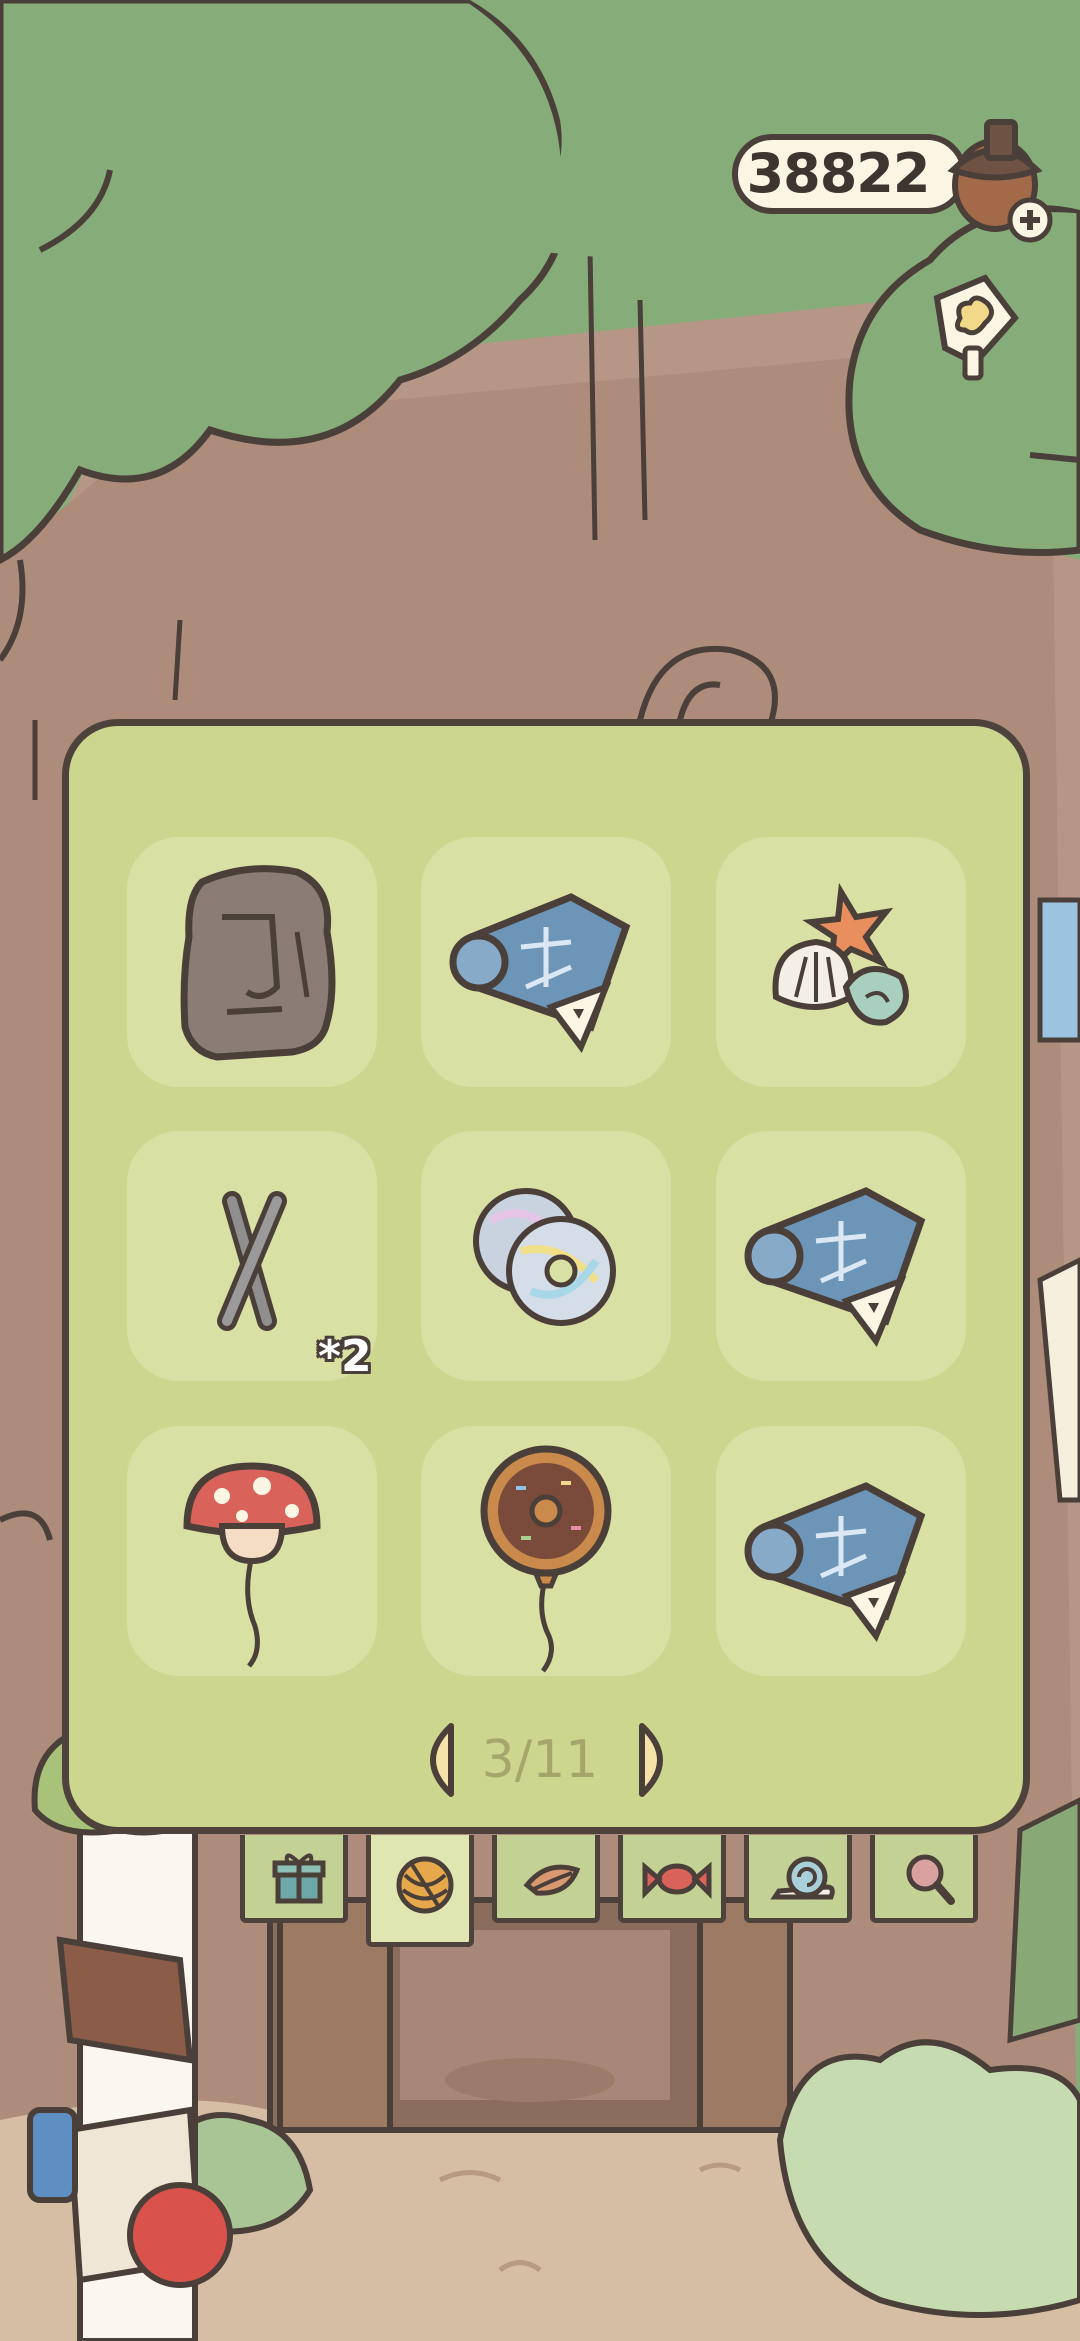 The width and height of the screenshot is (1080, 2341). I want to click on tab-leaf, so click(546, 1879).